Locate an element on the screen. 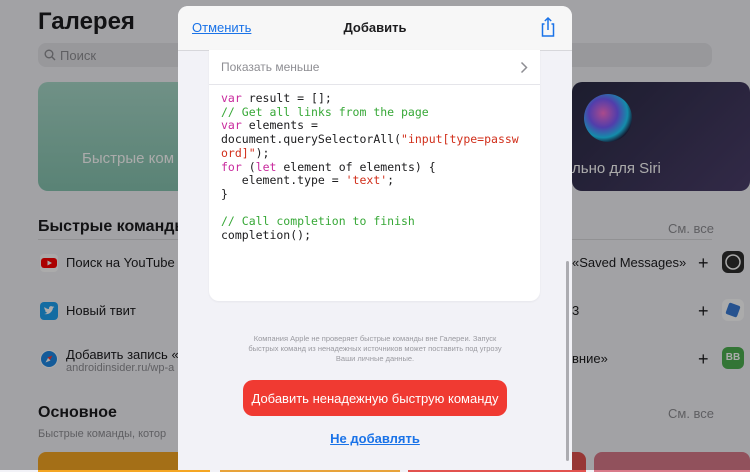 This screenshot has width=750, height=472. modal-header: Отменить Добавить is located at coordinates (375, 28).